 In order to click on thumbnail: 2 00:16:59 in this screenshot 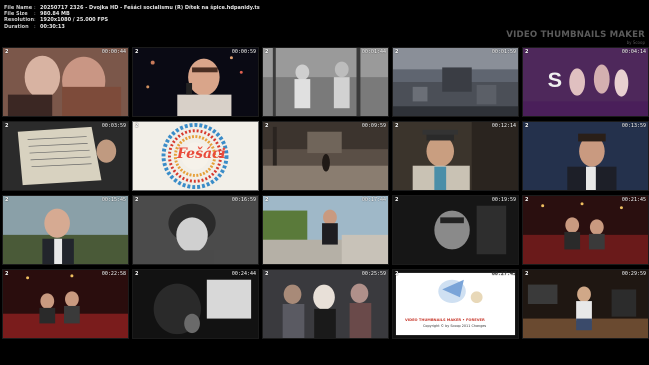, I will do `click(195, 230)`.